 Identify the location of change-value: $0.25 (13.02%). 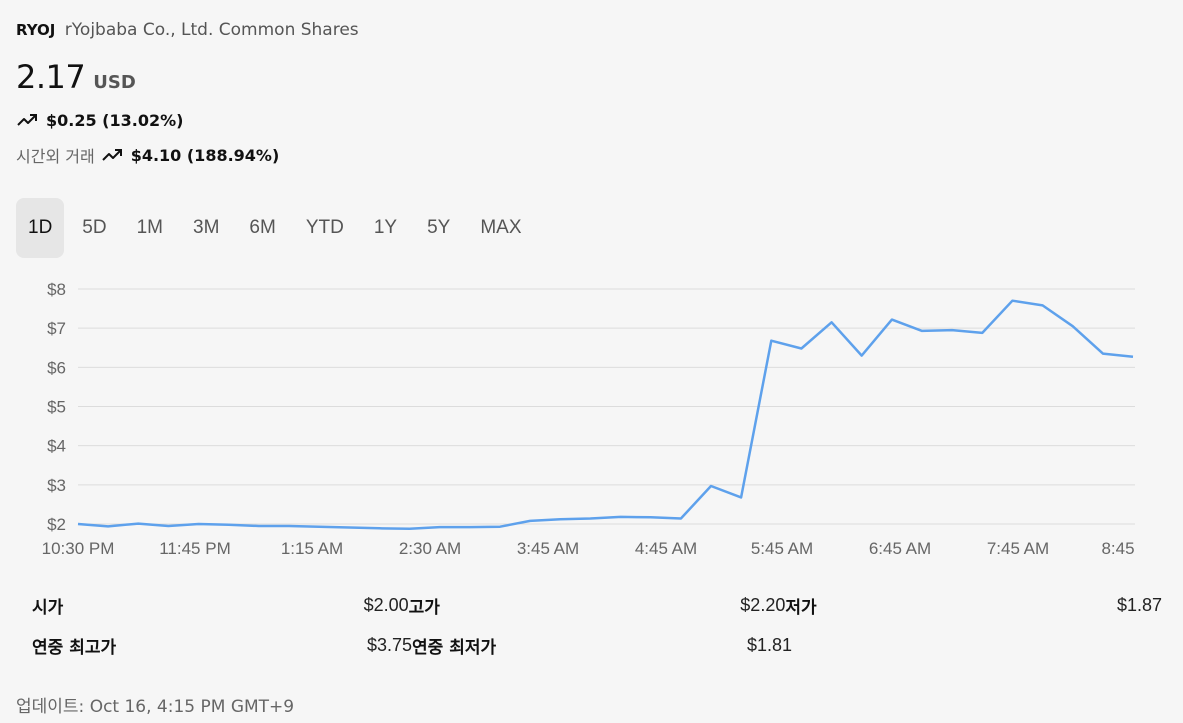
(115, 120).